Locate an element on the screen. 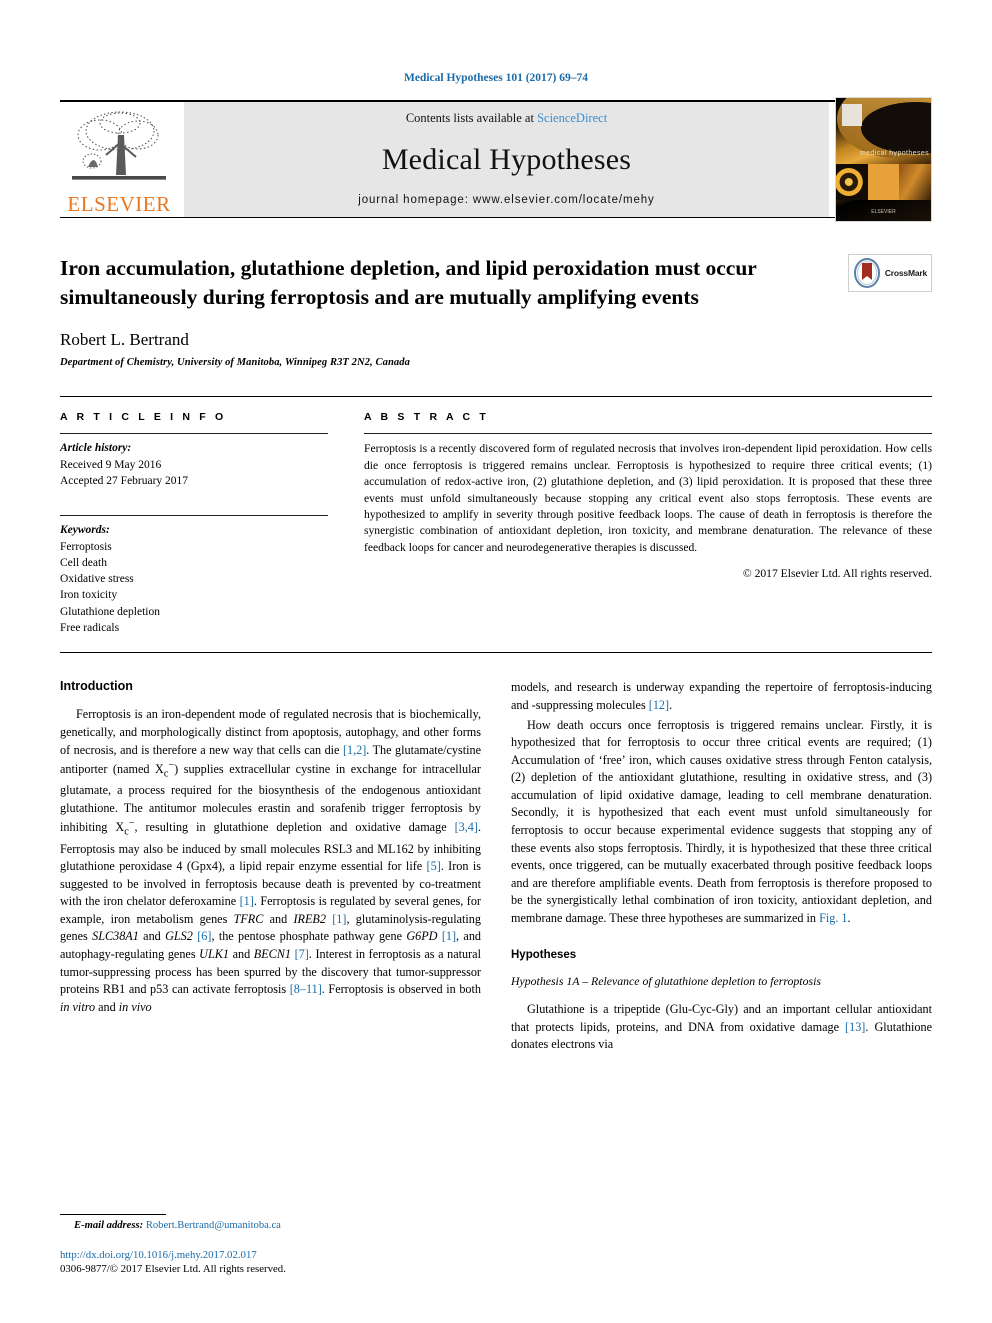 This screenshot has width=992, height=1323. intro-text-m: . Ferroptosis is observed in both is located at coordinates (401, 989).